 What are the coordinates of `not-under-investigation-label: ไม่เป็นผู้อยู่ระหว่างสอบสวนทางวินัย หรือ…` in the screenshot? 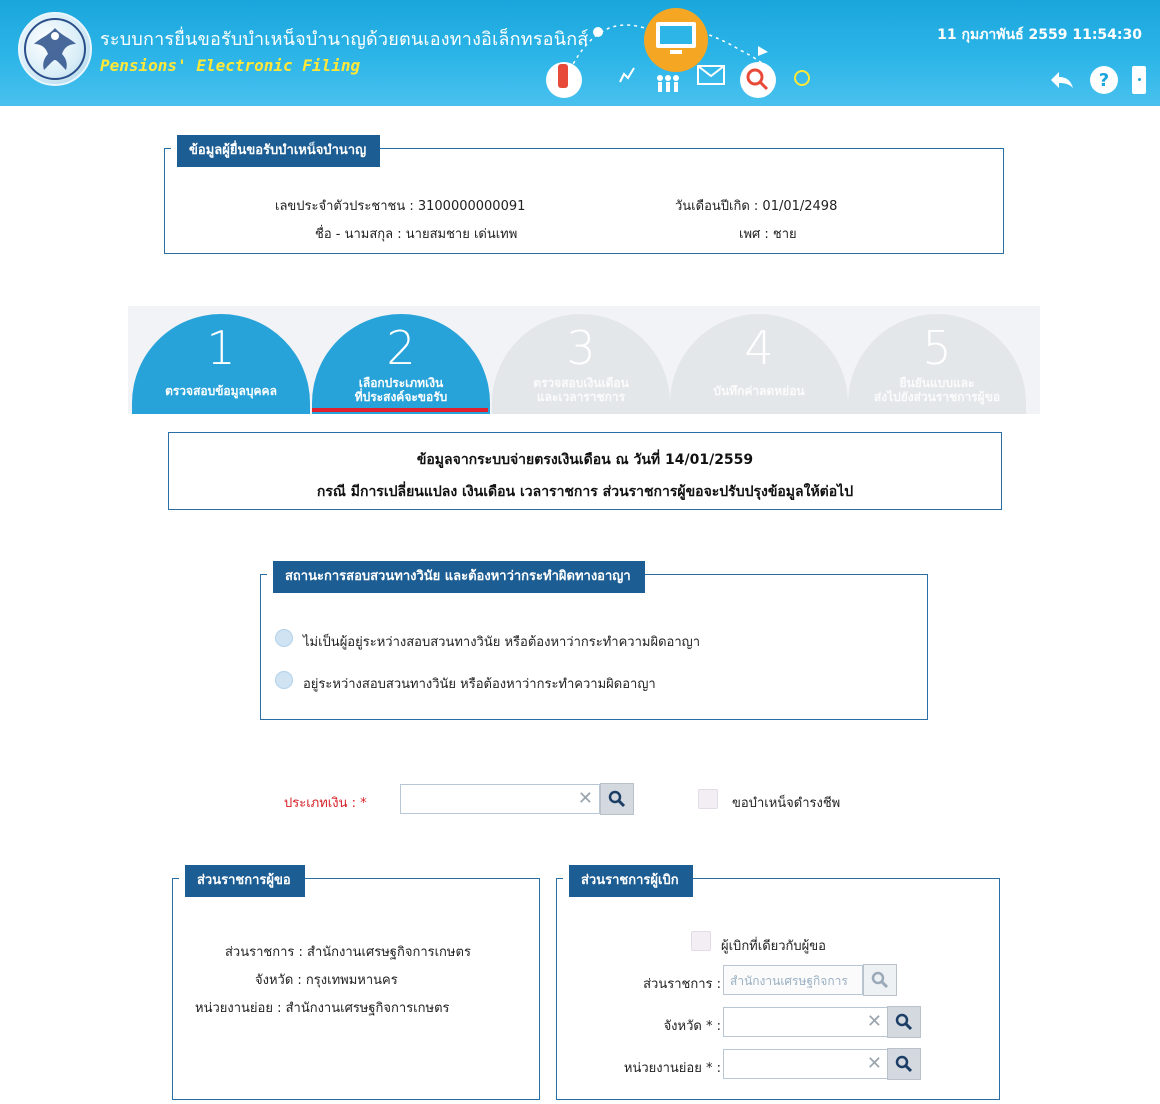 It's located at (501, 641).